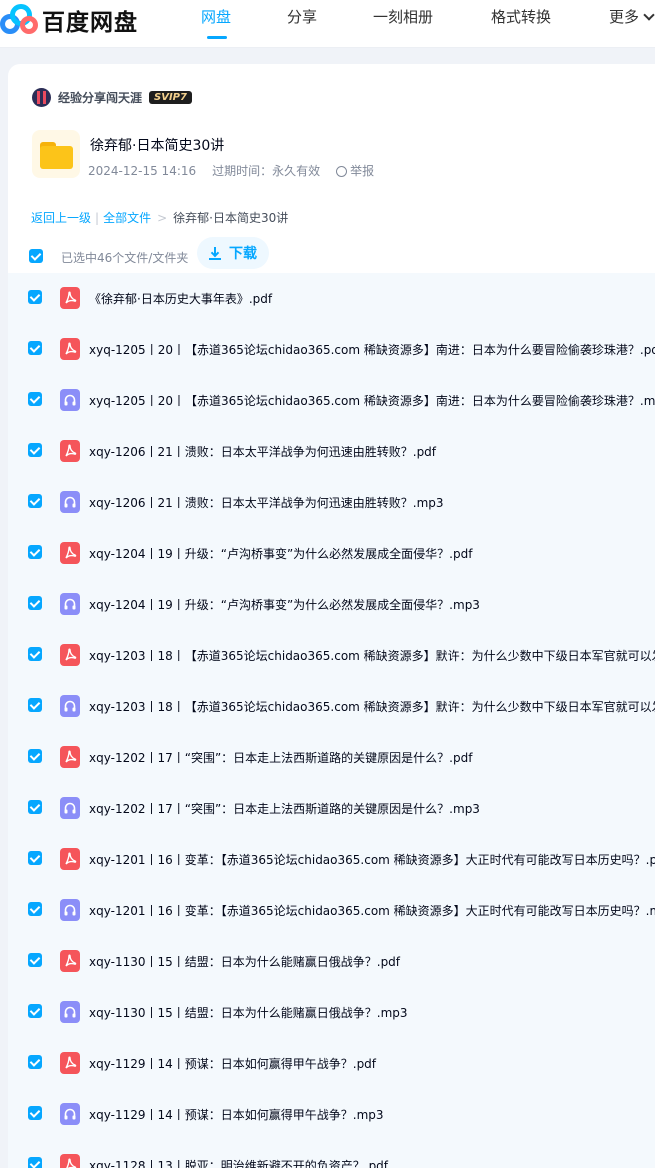 This screenshot has width=655, height=1168. I want to click on nav-tab-more: 更多, so click(632, 16).